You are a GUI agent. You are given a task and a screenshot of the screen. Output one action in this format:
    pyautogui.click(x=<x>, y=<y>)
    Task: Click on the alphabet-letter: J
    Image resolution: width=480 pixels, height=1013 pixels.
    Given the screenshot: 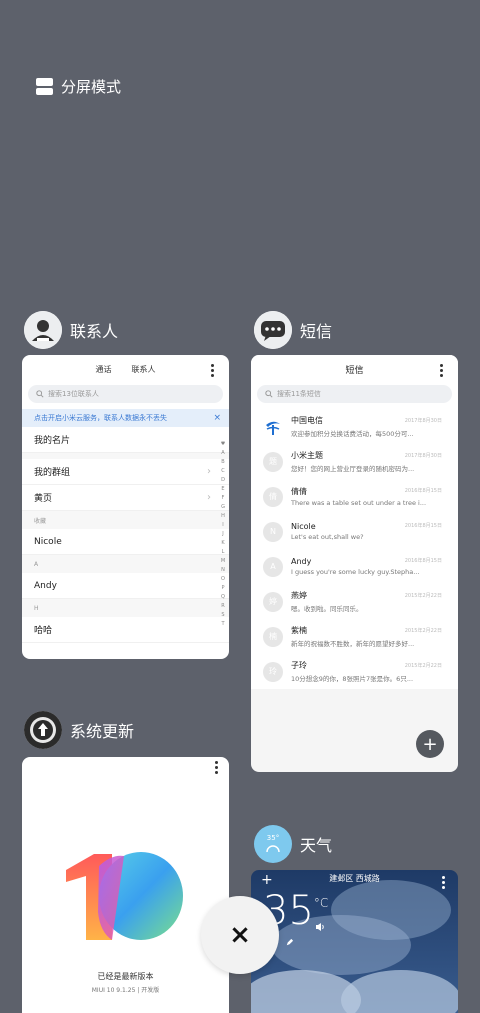 What is the action you would take?
    pyautogui.click(x=223, y=534)
    